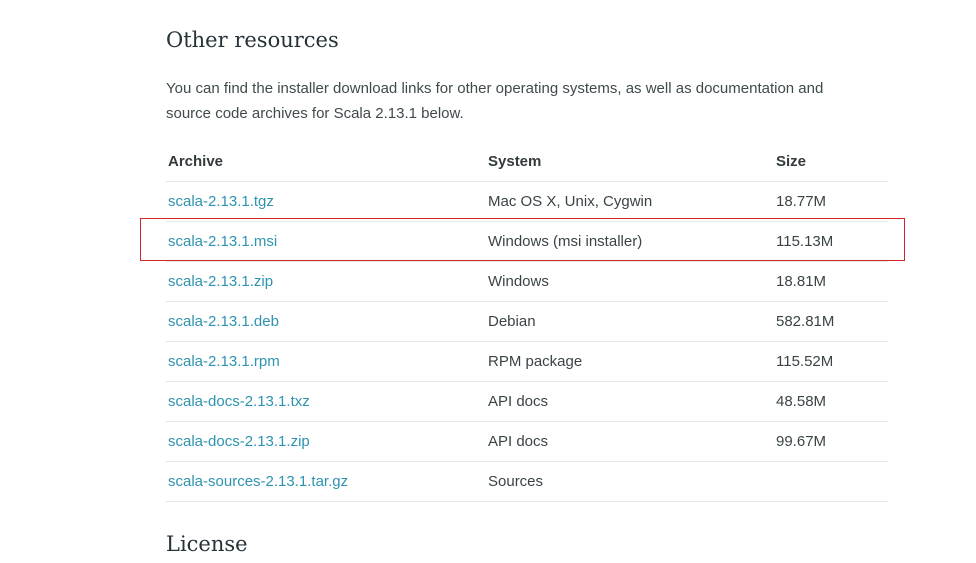 The height and width of the screenshot is (563, 976). Describe the element at coordinates (326, 202) in the screenshot. I see `archive-cell: scala-2.13.1.tgz` at that location.